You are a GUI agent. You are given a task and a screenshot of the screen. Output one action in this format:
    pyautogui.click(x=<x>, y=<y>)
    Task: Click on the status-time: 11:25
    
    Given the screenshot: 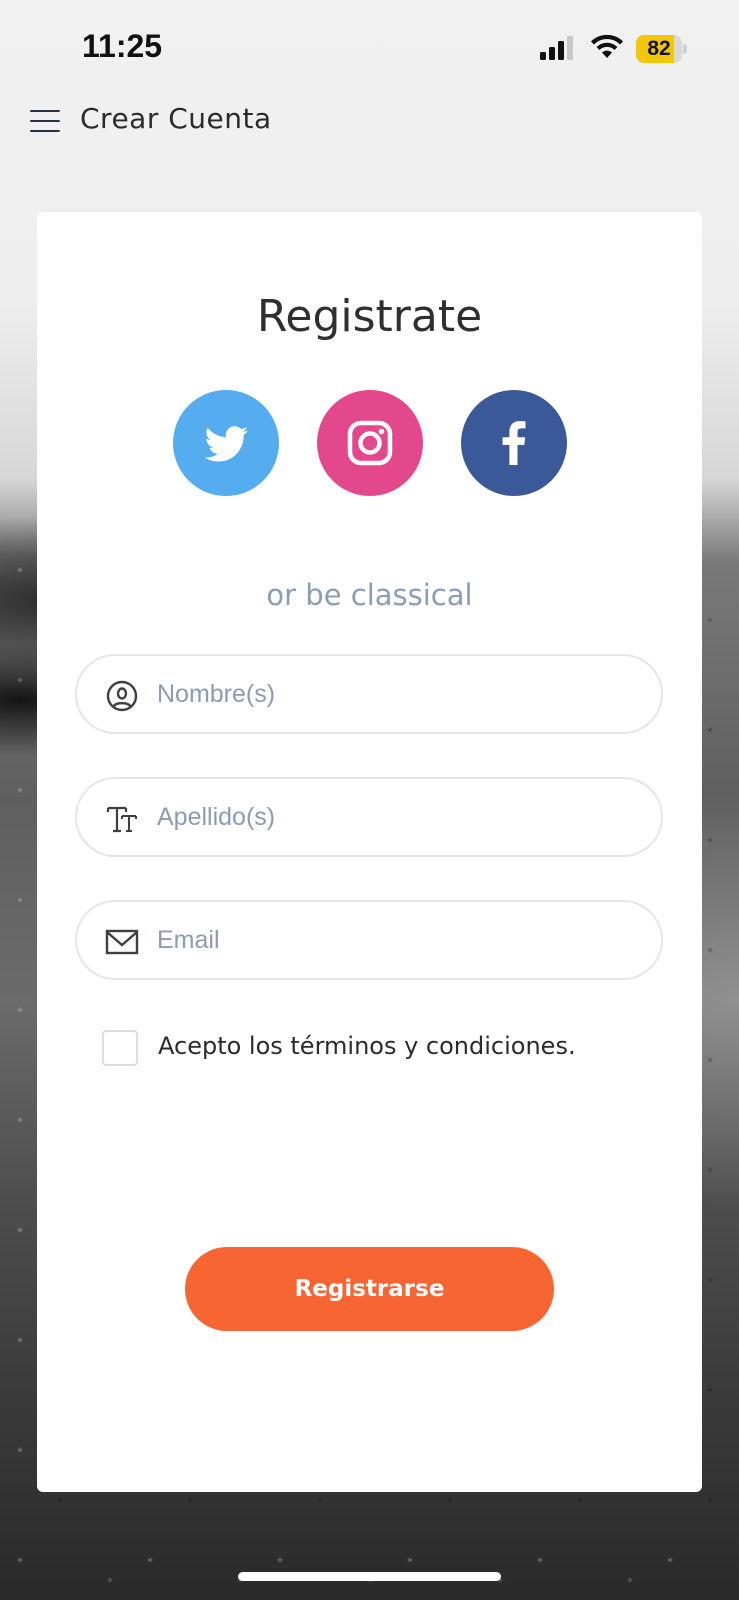 What is the action you would take?
    pyautogui.click(x=122, y=46)
    